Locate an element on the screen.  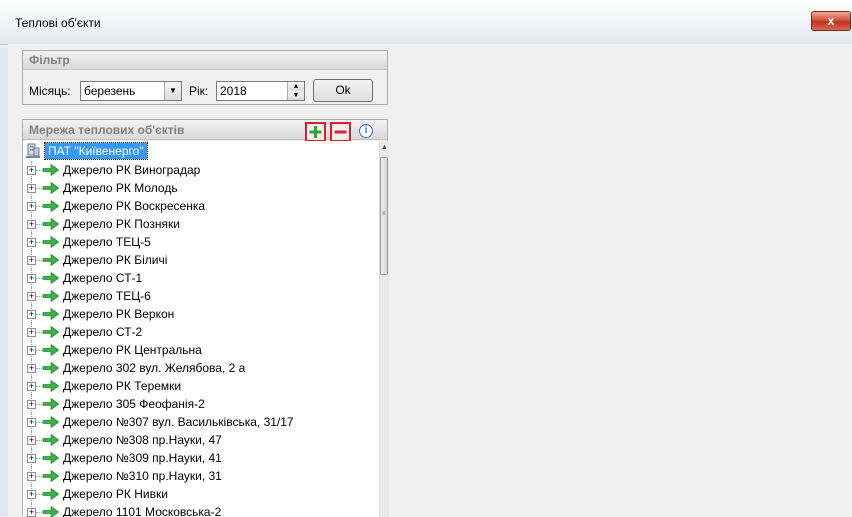
tree-item-label: Джерело №308 пр.Науки, 47 is located at coordinates (142, 440).